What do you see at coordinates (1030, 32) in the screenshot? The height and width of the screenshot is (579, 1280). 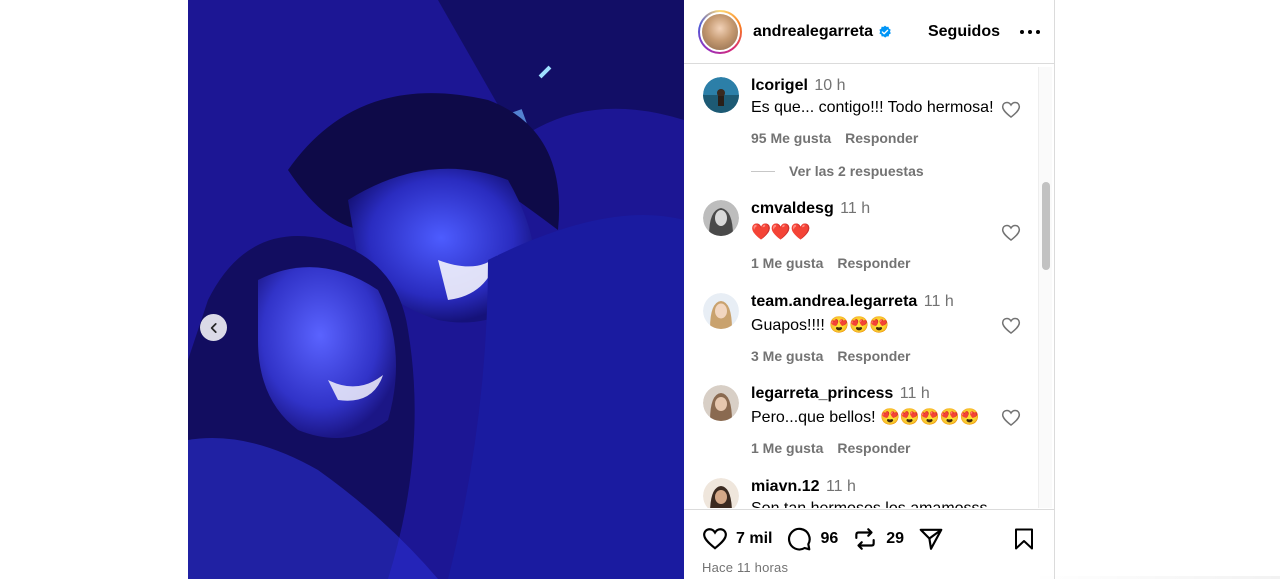 I see `more-options-icon` at bounding box center [1030, 32].